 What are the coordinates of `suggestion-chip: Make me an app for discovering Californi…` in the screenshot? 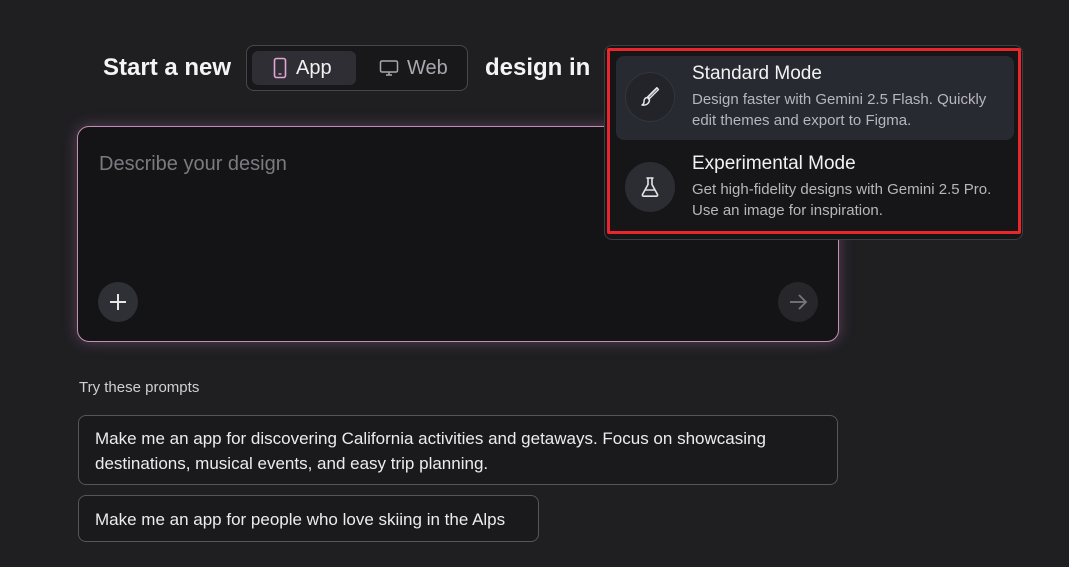 It's located at (458, 450).